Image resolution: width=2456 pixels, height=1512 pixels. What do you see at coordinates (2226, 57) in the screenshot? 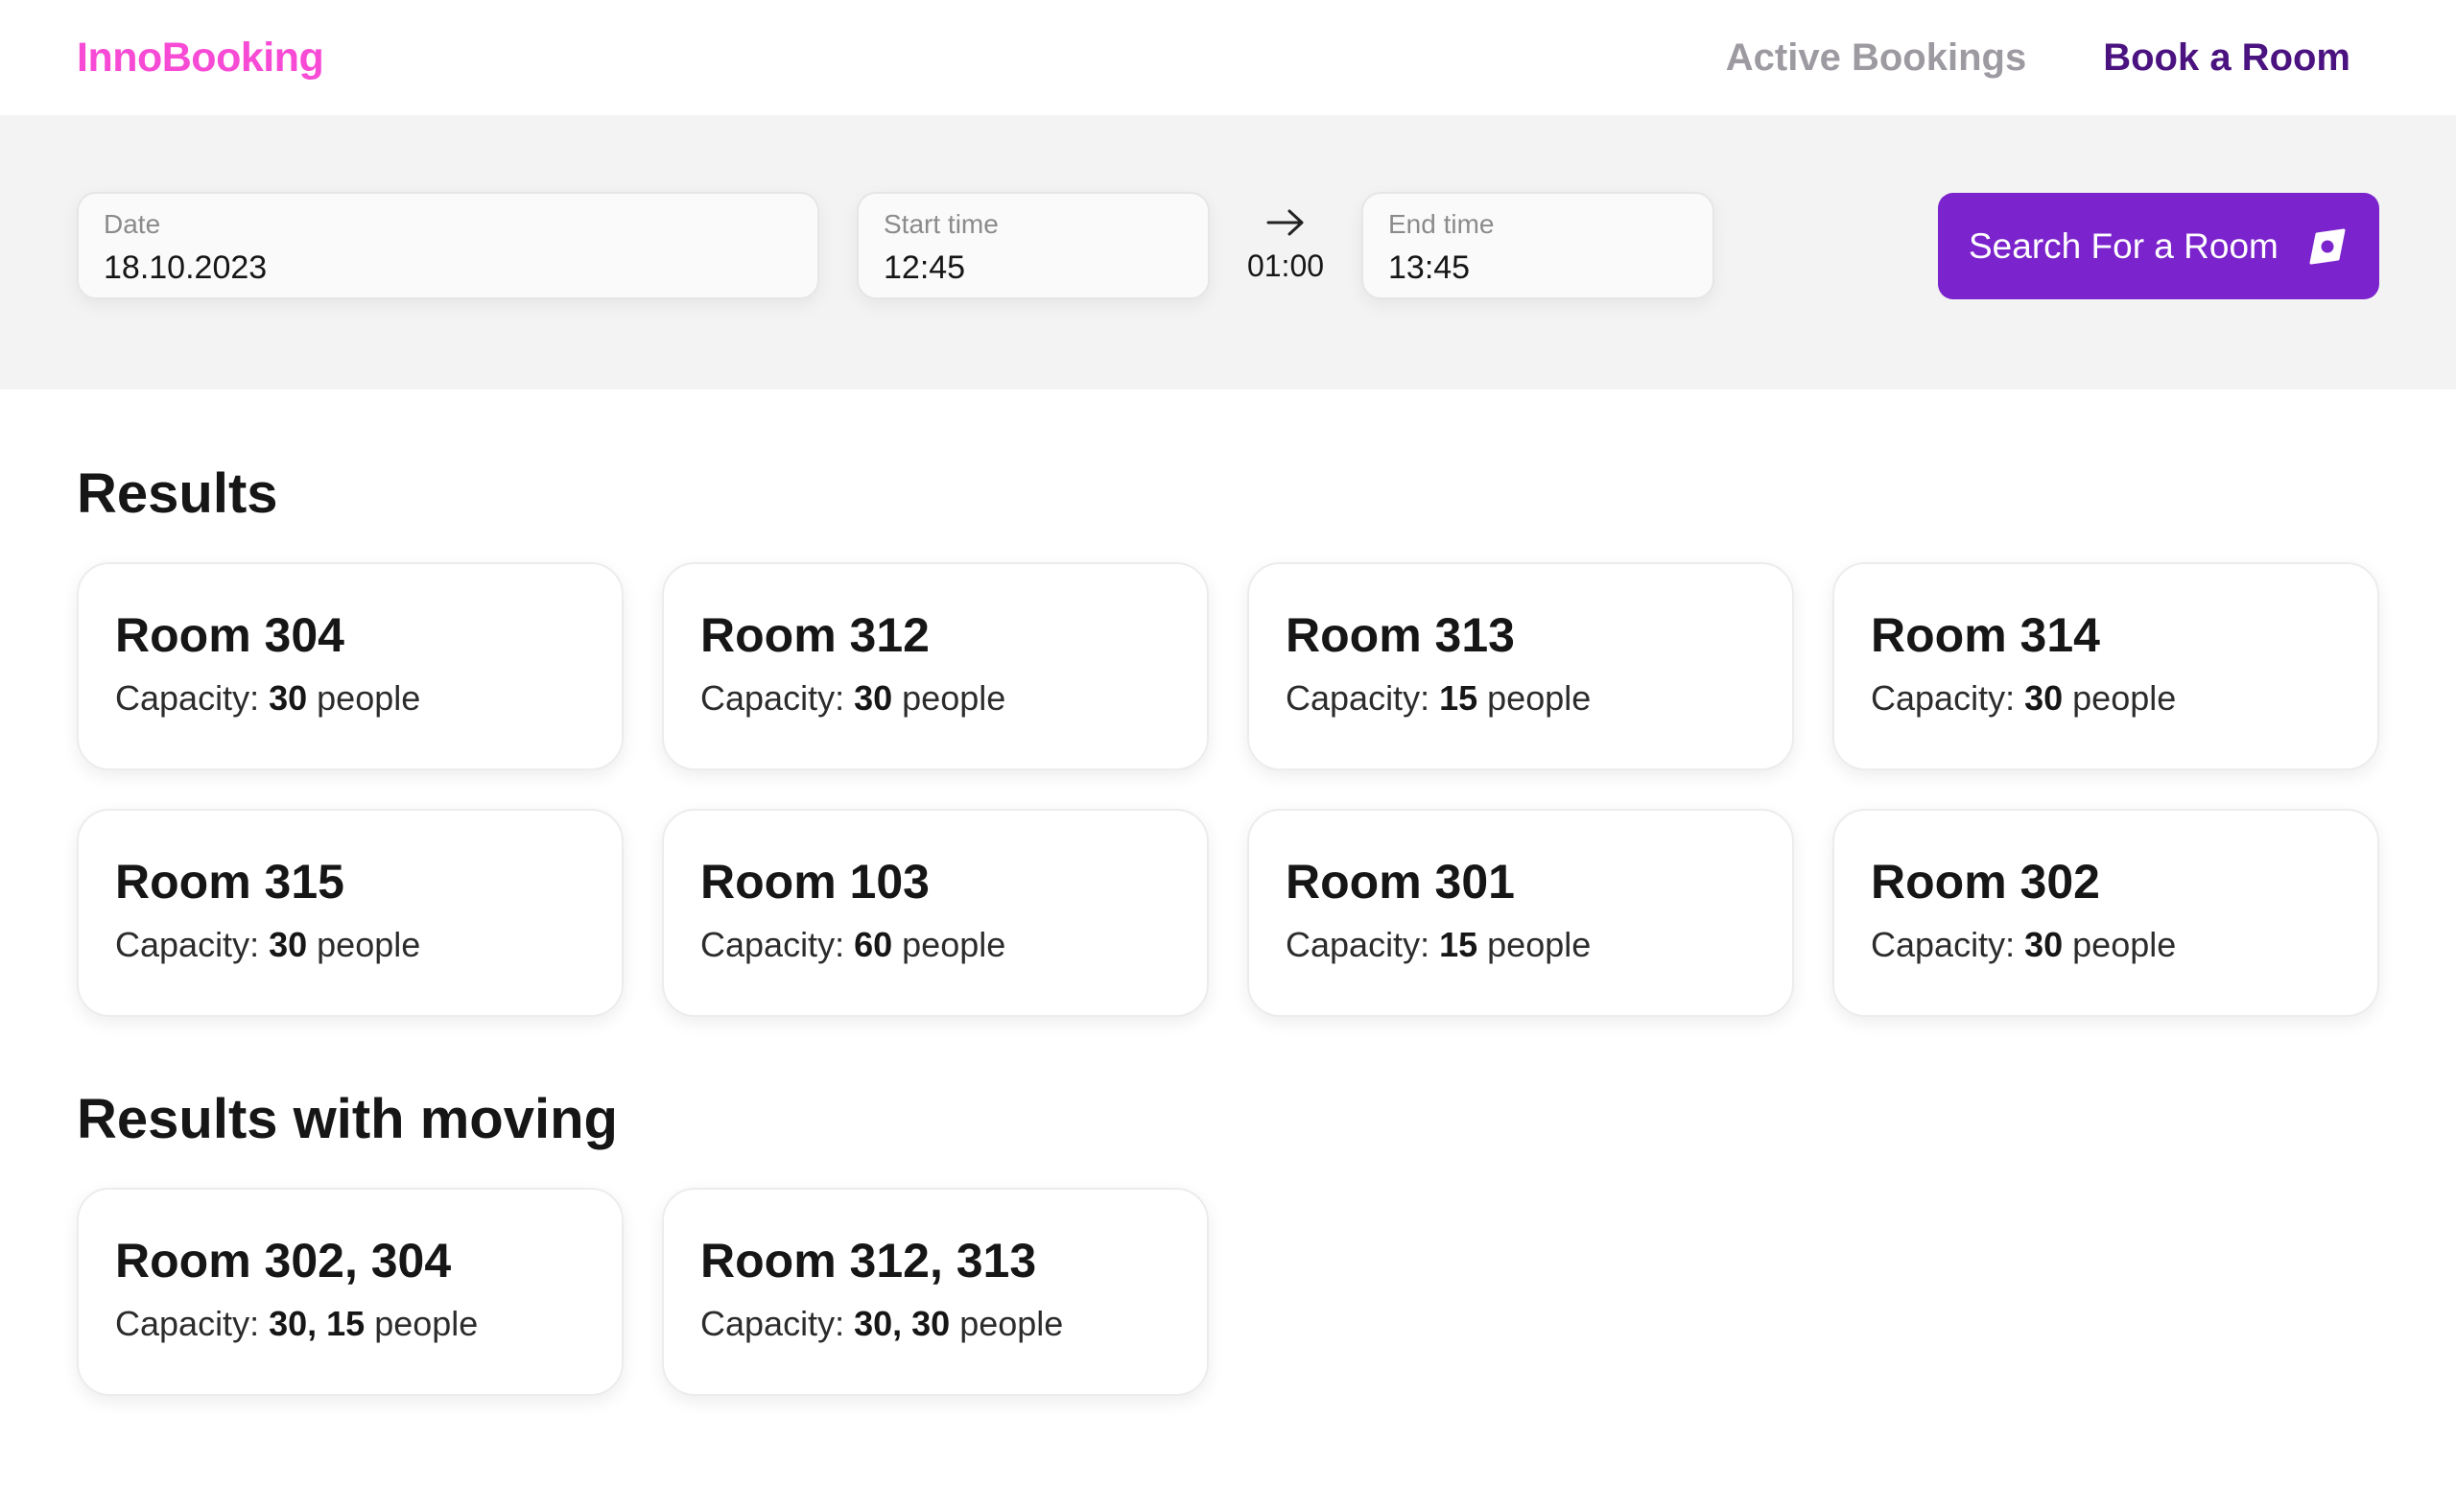
I see `nav-book-a-room: Book a Room` at bounding box center [2226, 57].